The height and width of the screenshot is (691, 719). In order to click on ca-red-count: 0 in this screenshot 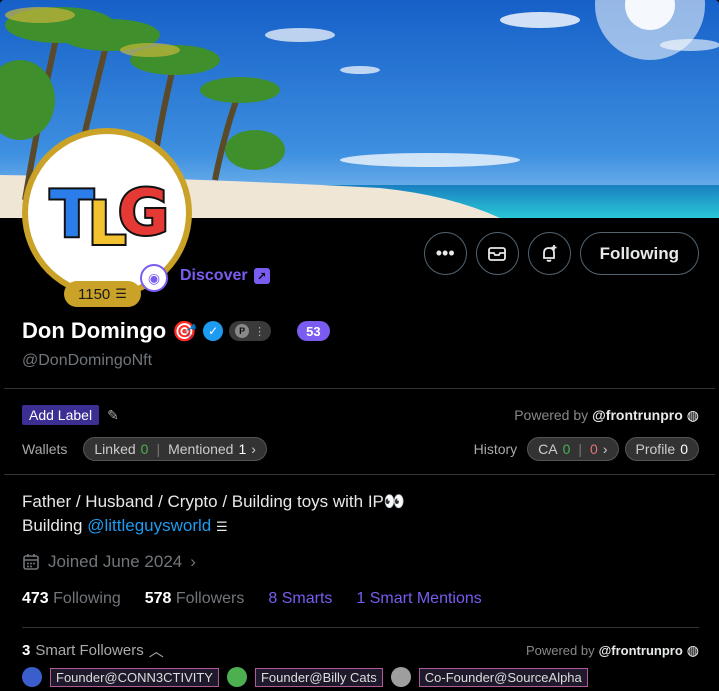, I will do `click(594, 449)`.